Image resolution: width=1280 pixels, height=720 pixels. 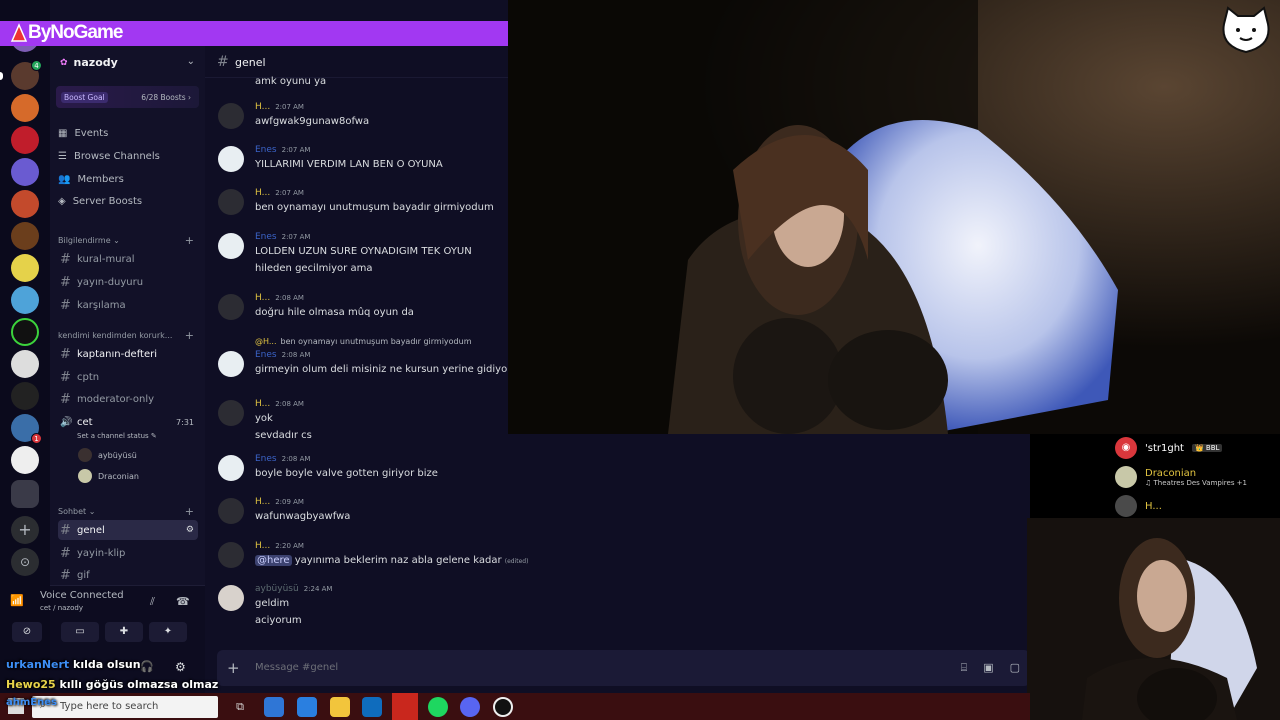 I want to click on composer-placeholder: Message #genel, so click(x=297, y=667).